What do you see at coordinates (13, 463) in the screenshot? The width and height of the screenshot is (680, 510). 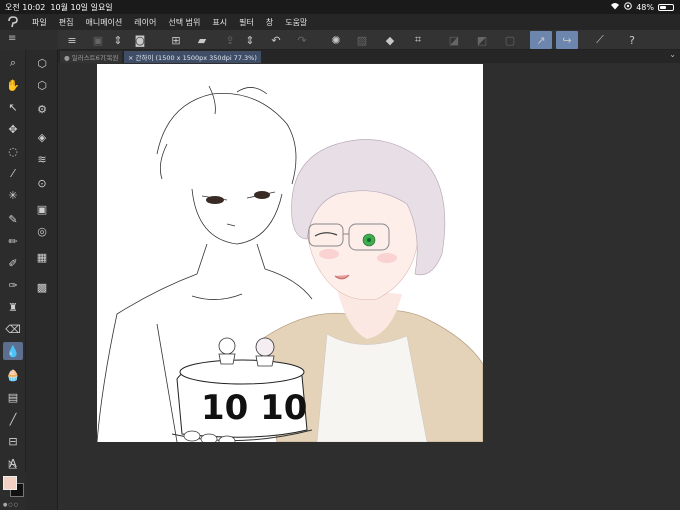 I see `text-tool-icon: A` at bounding box center [13, 463].